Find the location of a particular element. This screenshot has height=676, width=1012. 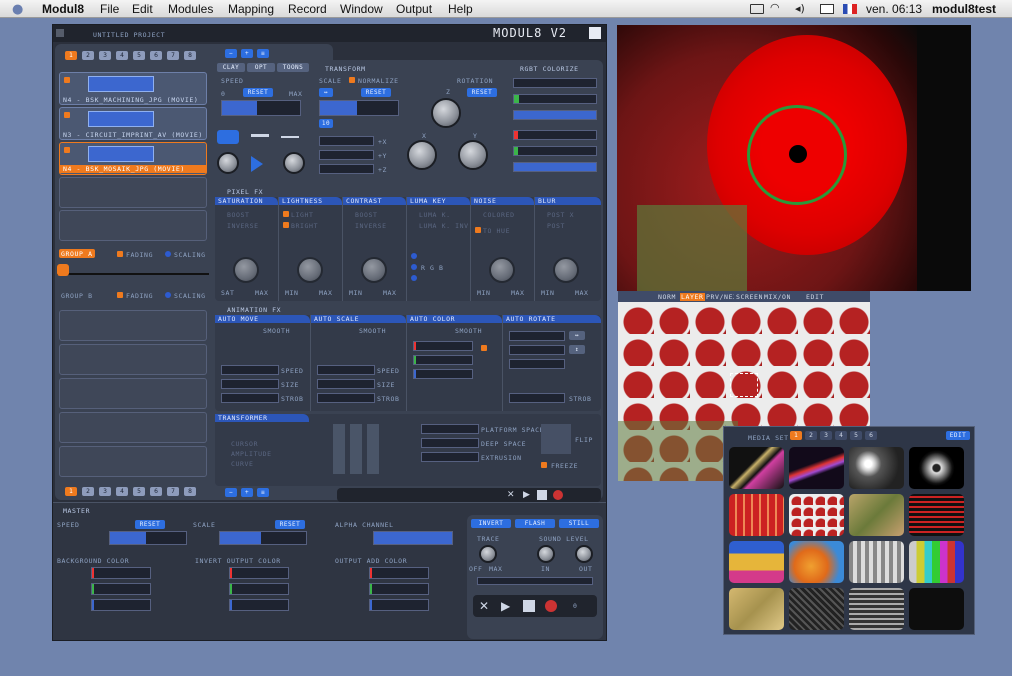

menu-help: Help is located at coordinates (460, 9).